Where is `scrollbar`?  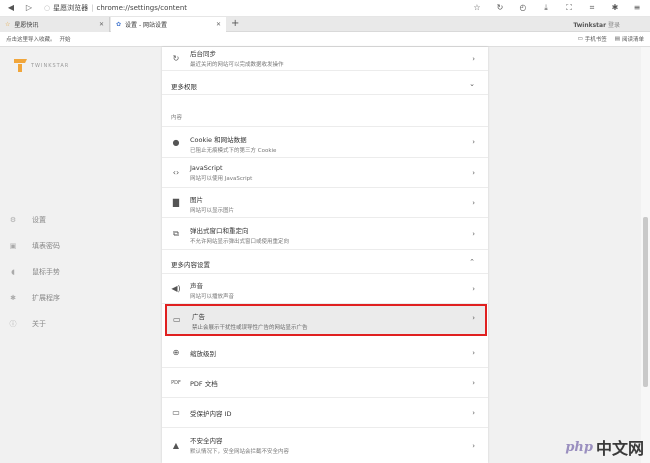 scrollbar is located at coordinates (645, 255).